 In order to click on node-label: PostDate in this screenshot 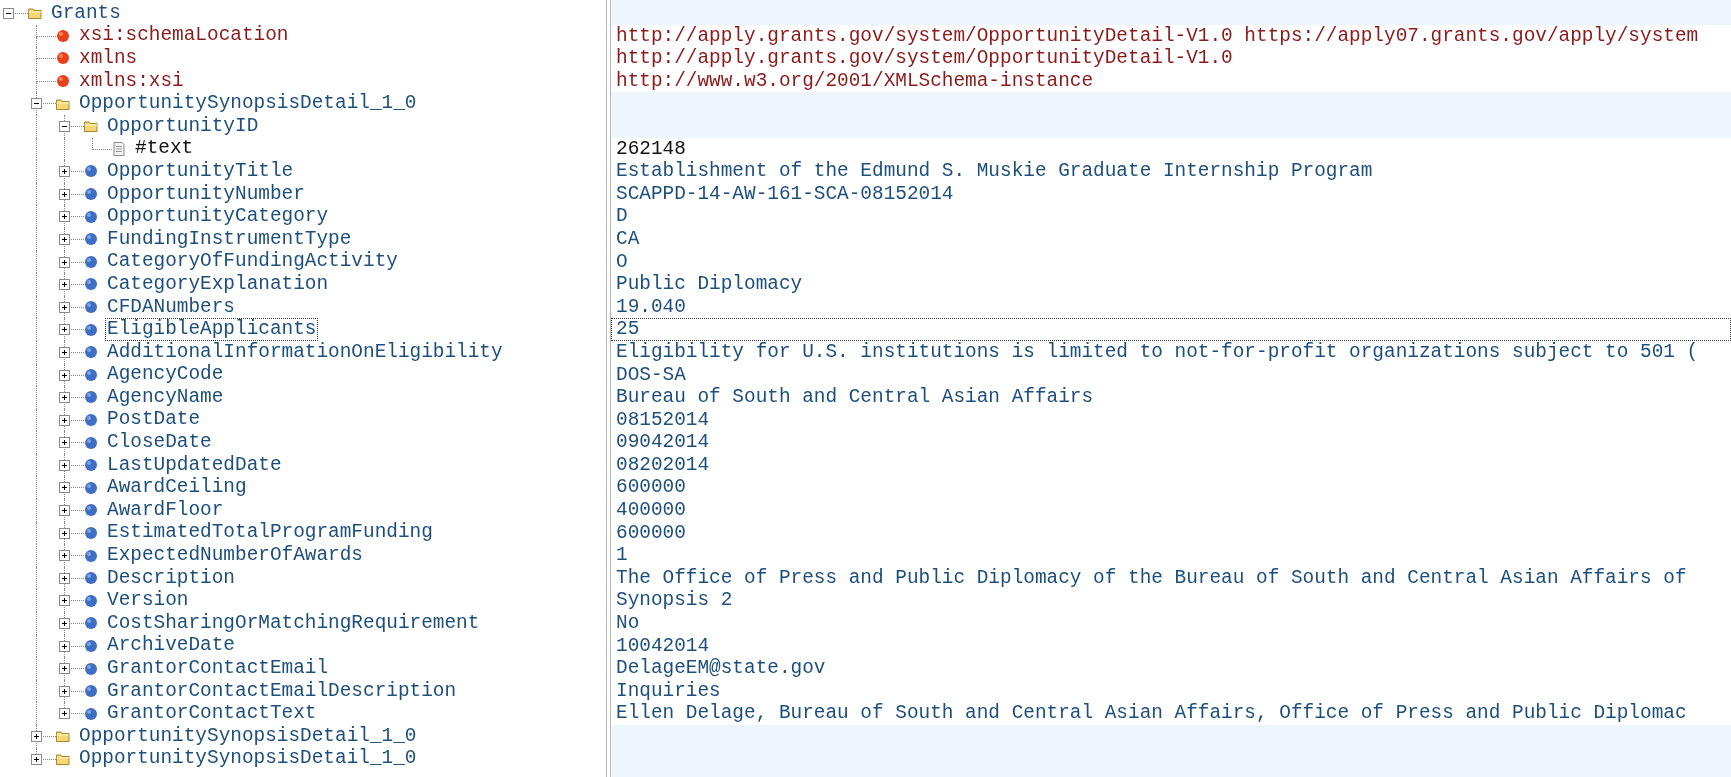, I will do `click(154, 420)`.